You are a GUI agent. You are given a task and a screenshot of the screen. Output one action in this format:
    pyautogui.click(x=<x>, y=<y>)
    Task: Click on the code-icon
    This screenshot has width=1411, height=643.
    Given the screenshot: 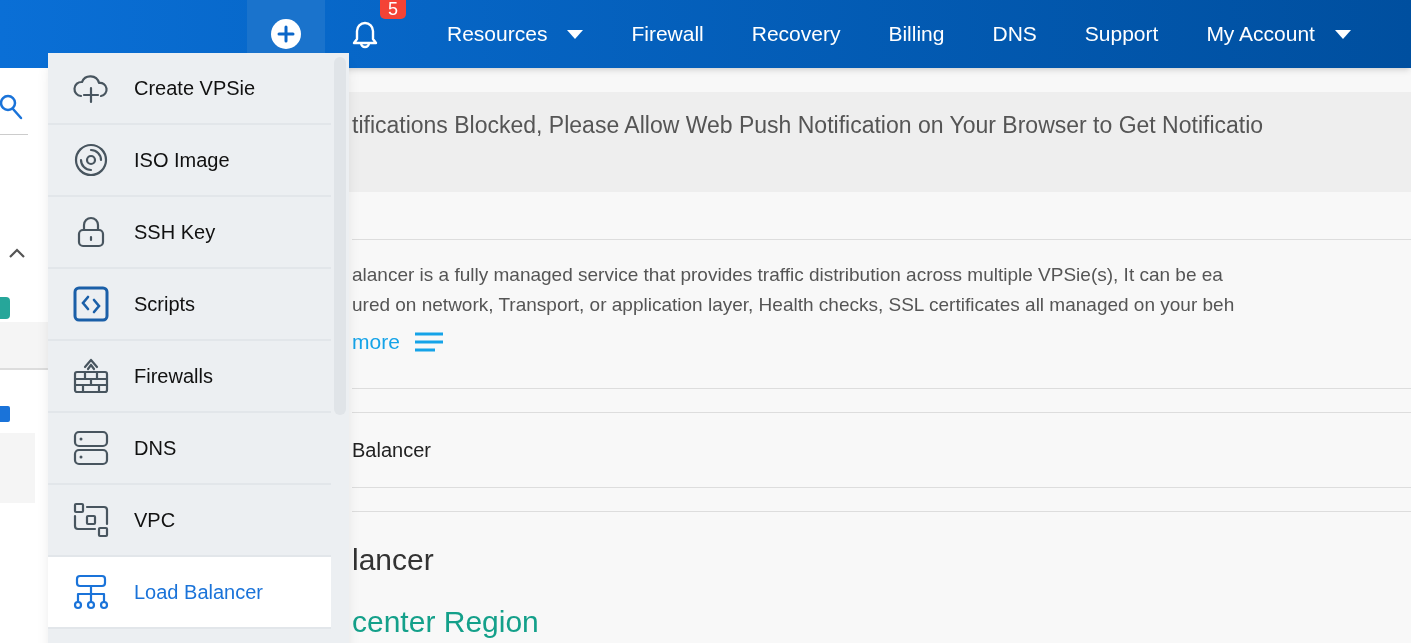 What is the action you would take?
    pyautogui.click(x=91, y=304)
    